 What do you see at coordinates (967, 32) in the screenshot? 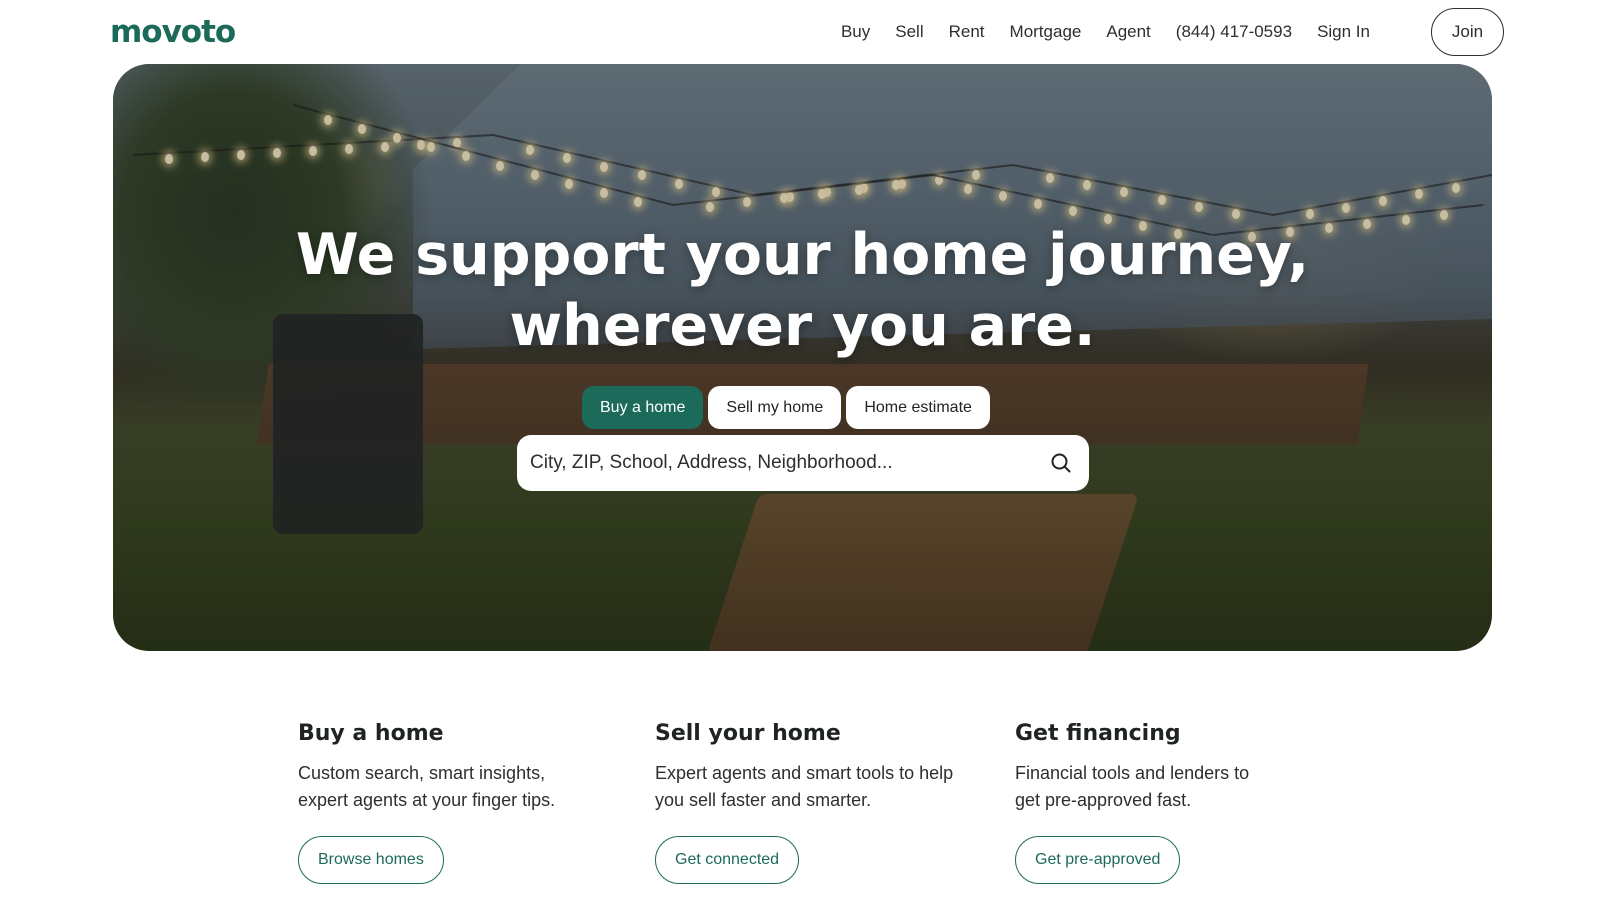
I see `nav-rent: Rent` at bounding box center [967, 32].